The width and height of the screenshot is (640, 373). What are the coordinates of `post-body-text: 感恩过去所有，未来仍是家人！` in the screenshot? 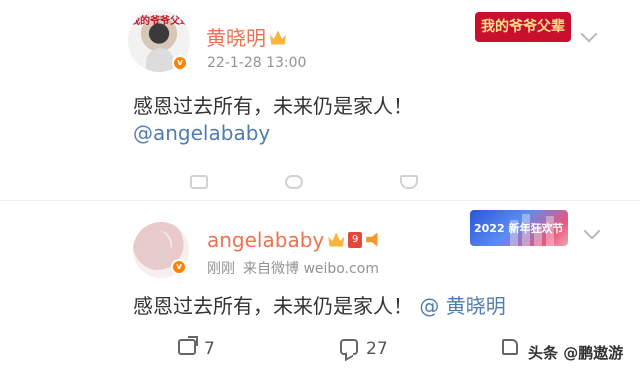 It's located at (273, 306).